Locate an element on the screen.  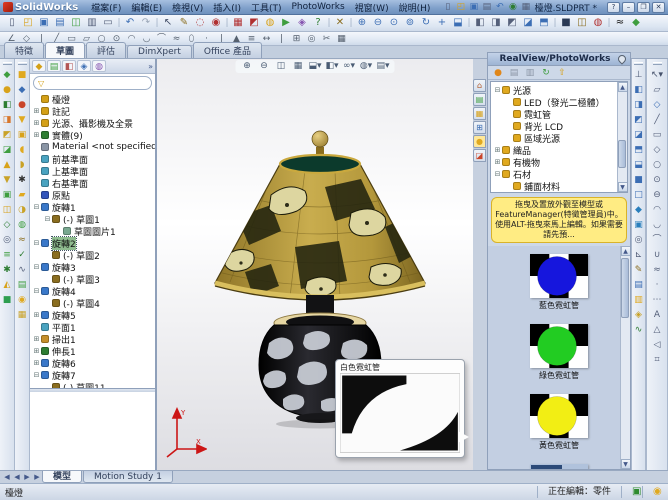
wireframe-icon: ◧ is located at coordinates (480, 23).